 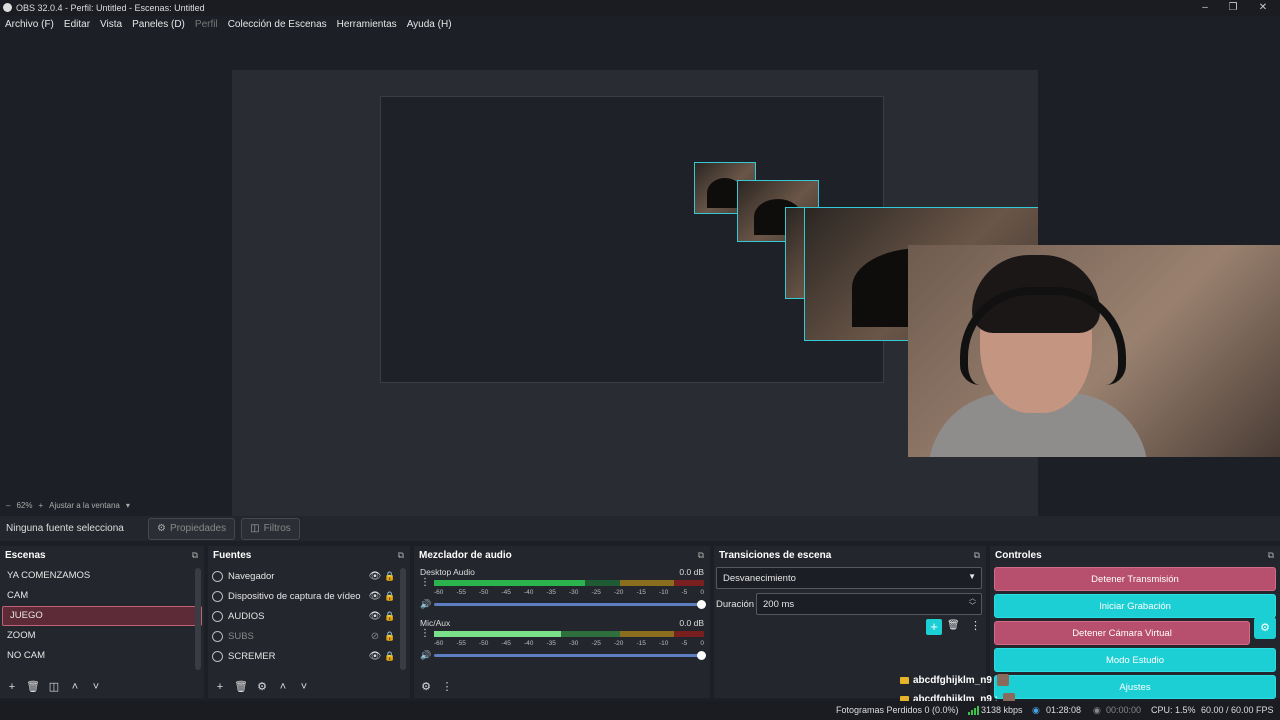 What do you see at coordinates (303, 576) in the screenshot?
I see `source-item: Navegador 👁 🔒` at bounding box center [303, 576].